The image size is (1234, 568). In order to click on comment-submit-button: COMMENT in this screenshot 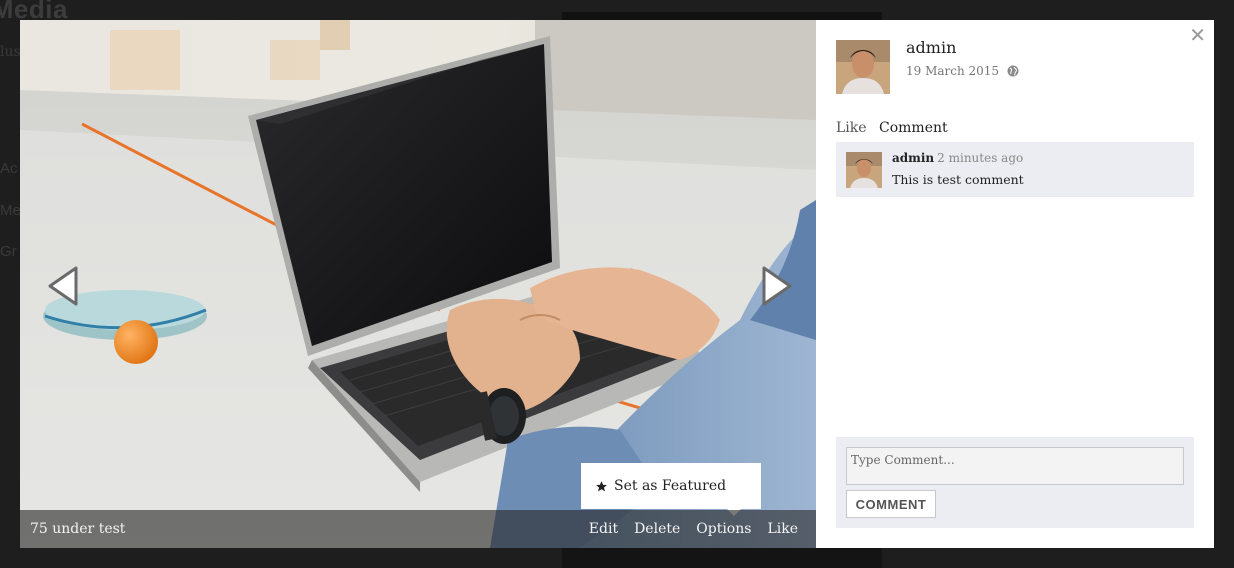, I will do `click(891, 504)`.